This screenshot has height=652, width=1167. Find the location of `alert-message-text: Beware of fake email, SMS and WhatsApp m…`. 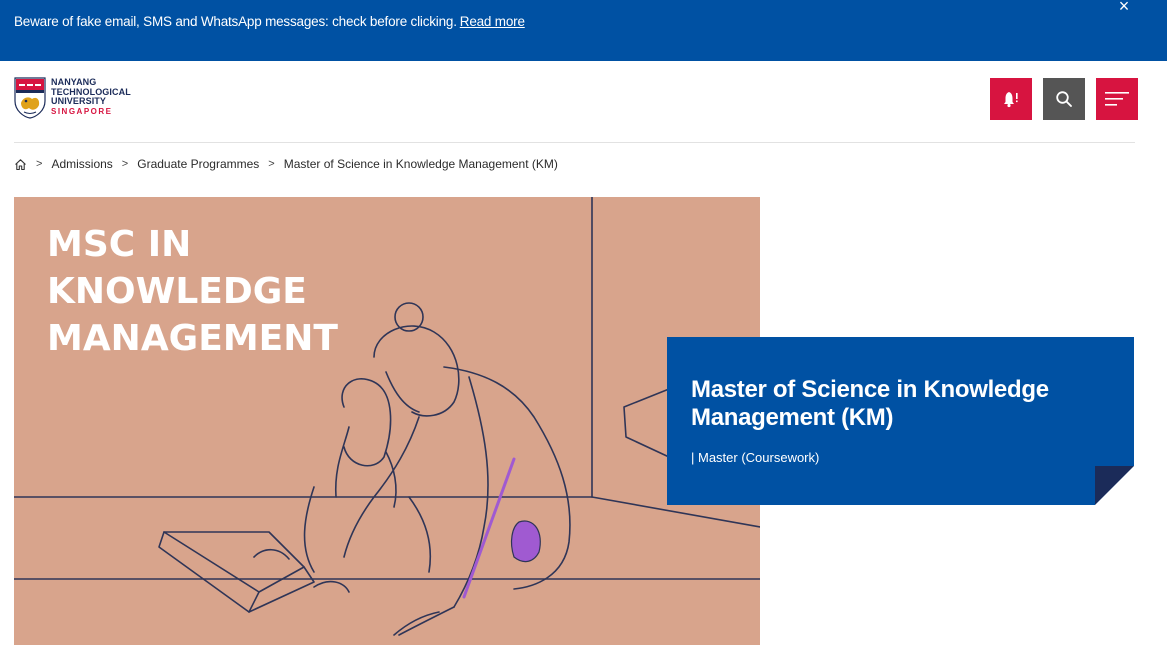

alert-message-text: Beware of fake email, SMS and WhatsApp m… is located at coordinates (235, 21).